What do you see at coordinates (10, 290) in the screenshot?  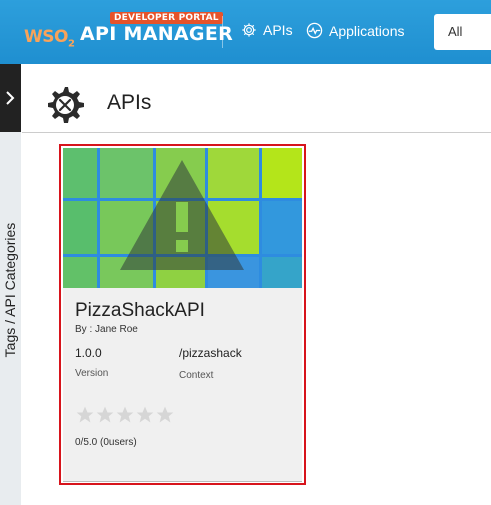 I see `sidebar-label: Tags / API Categories` at bounding box center [10, 290].